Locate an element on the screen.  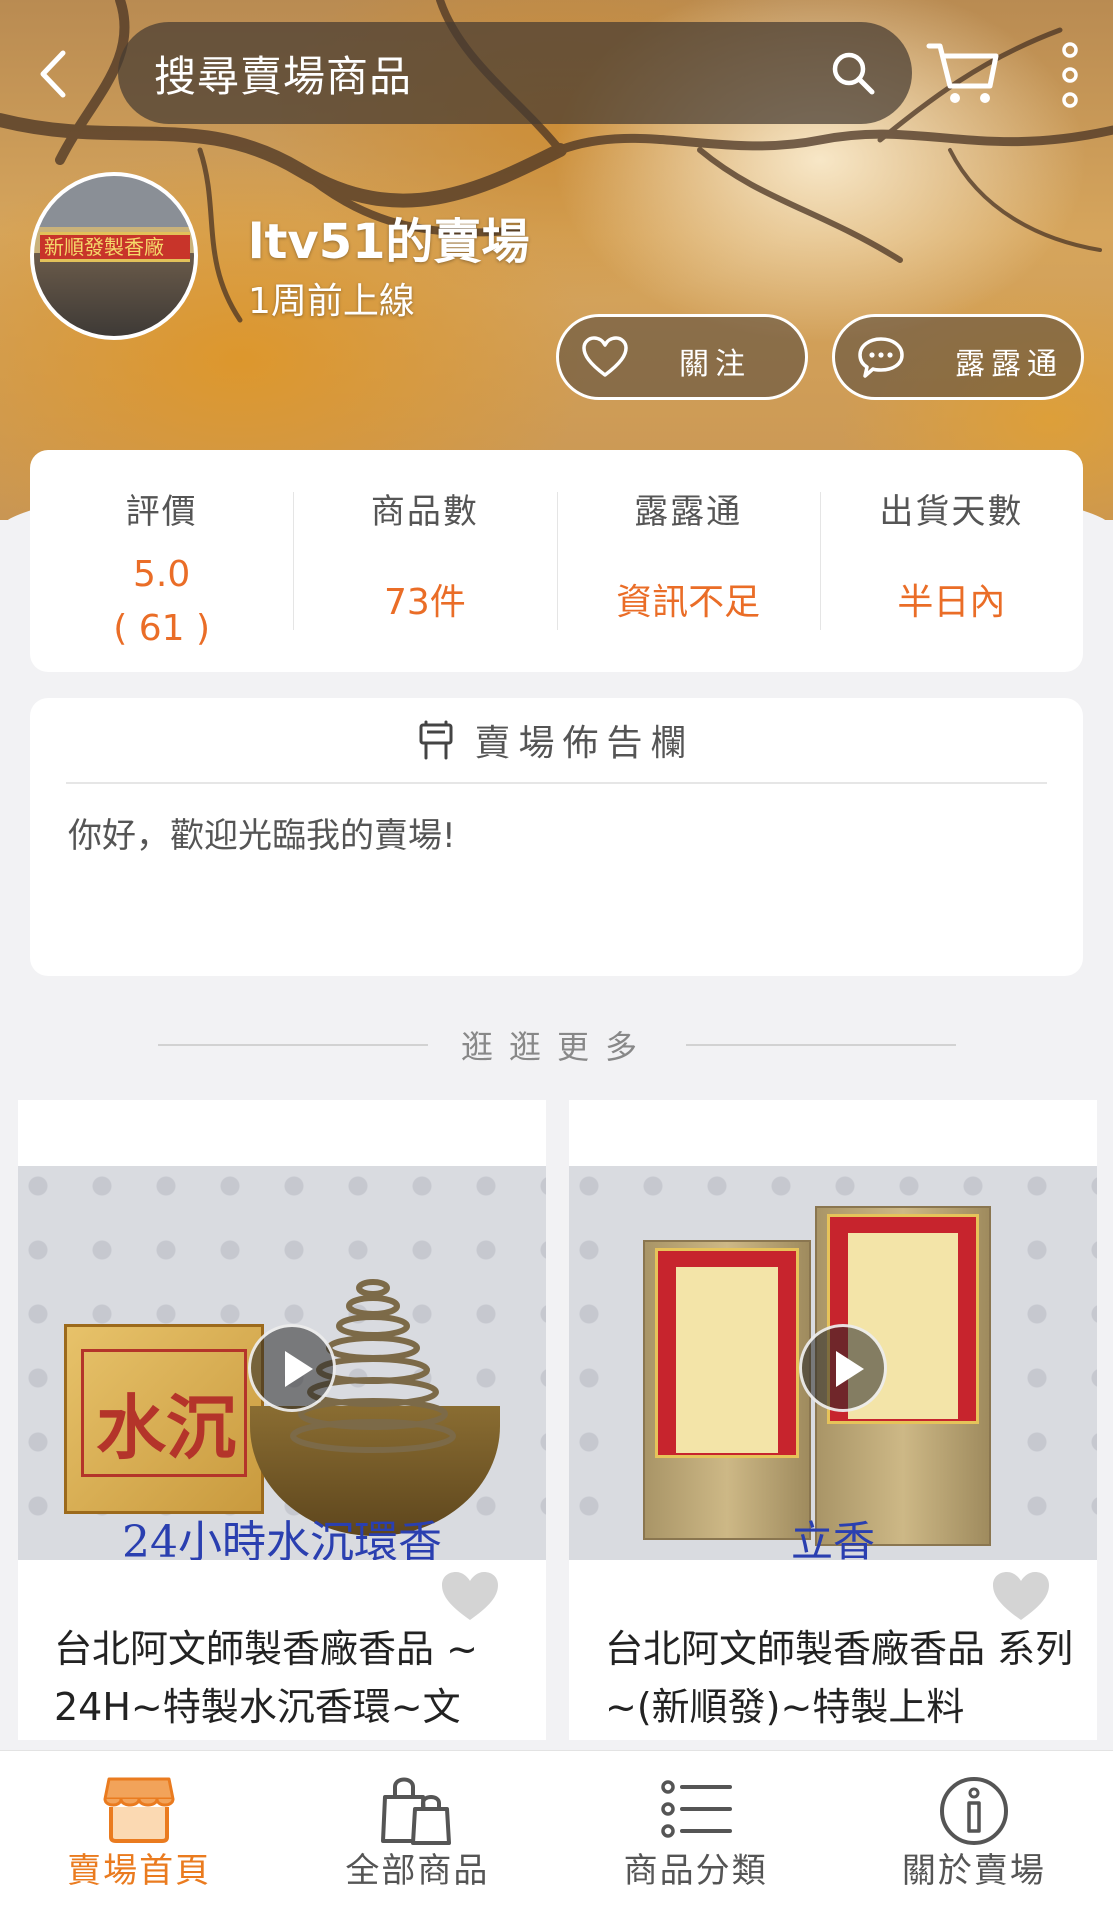
search-icon is located at coordinates (853, 73).